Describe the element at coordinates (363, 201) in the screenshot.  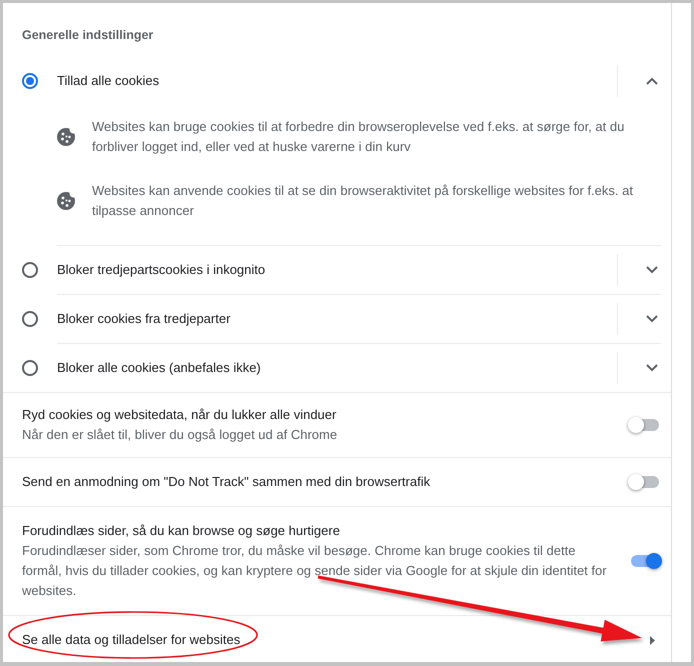
I see `detail-text: Websites kan anvende cookies til at se din browseraktivitet på forskellige websites for f.eks. at tilpasse annoncer` at that location.